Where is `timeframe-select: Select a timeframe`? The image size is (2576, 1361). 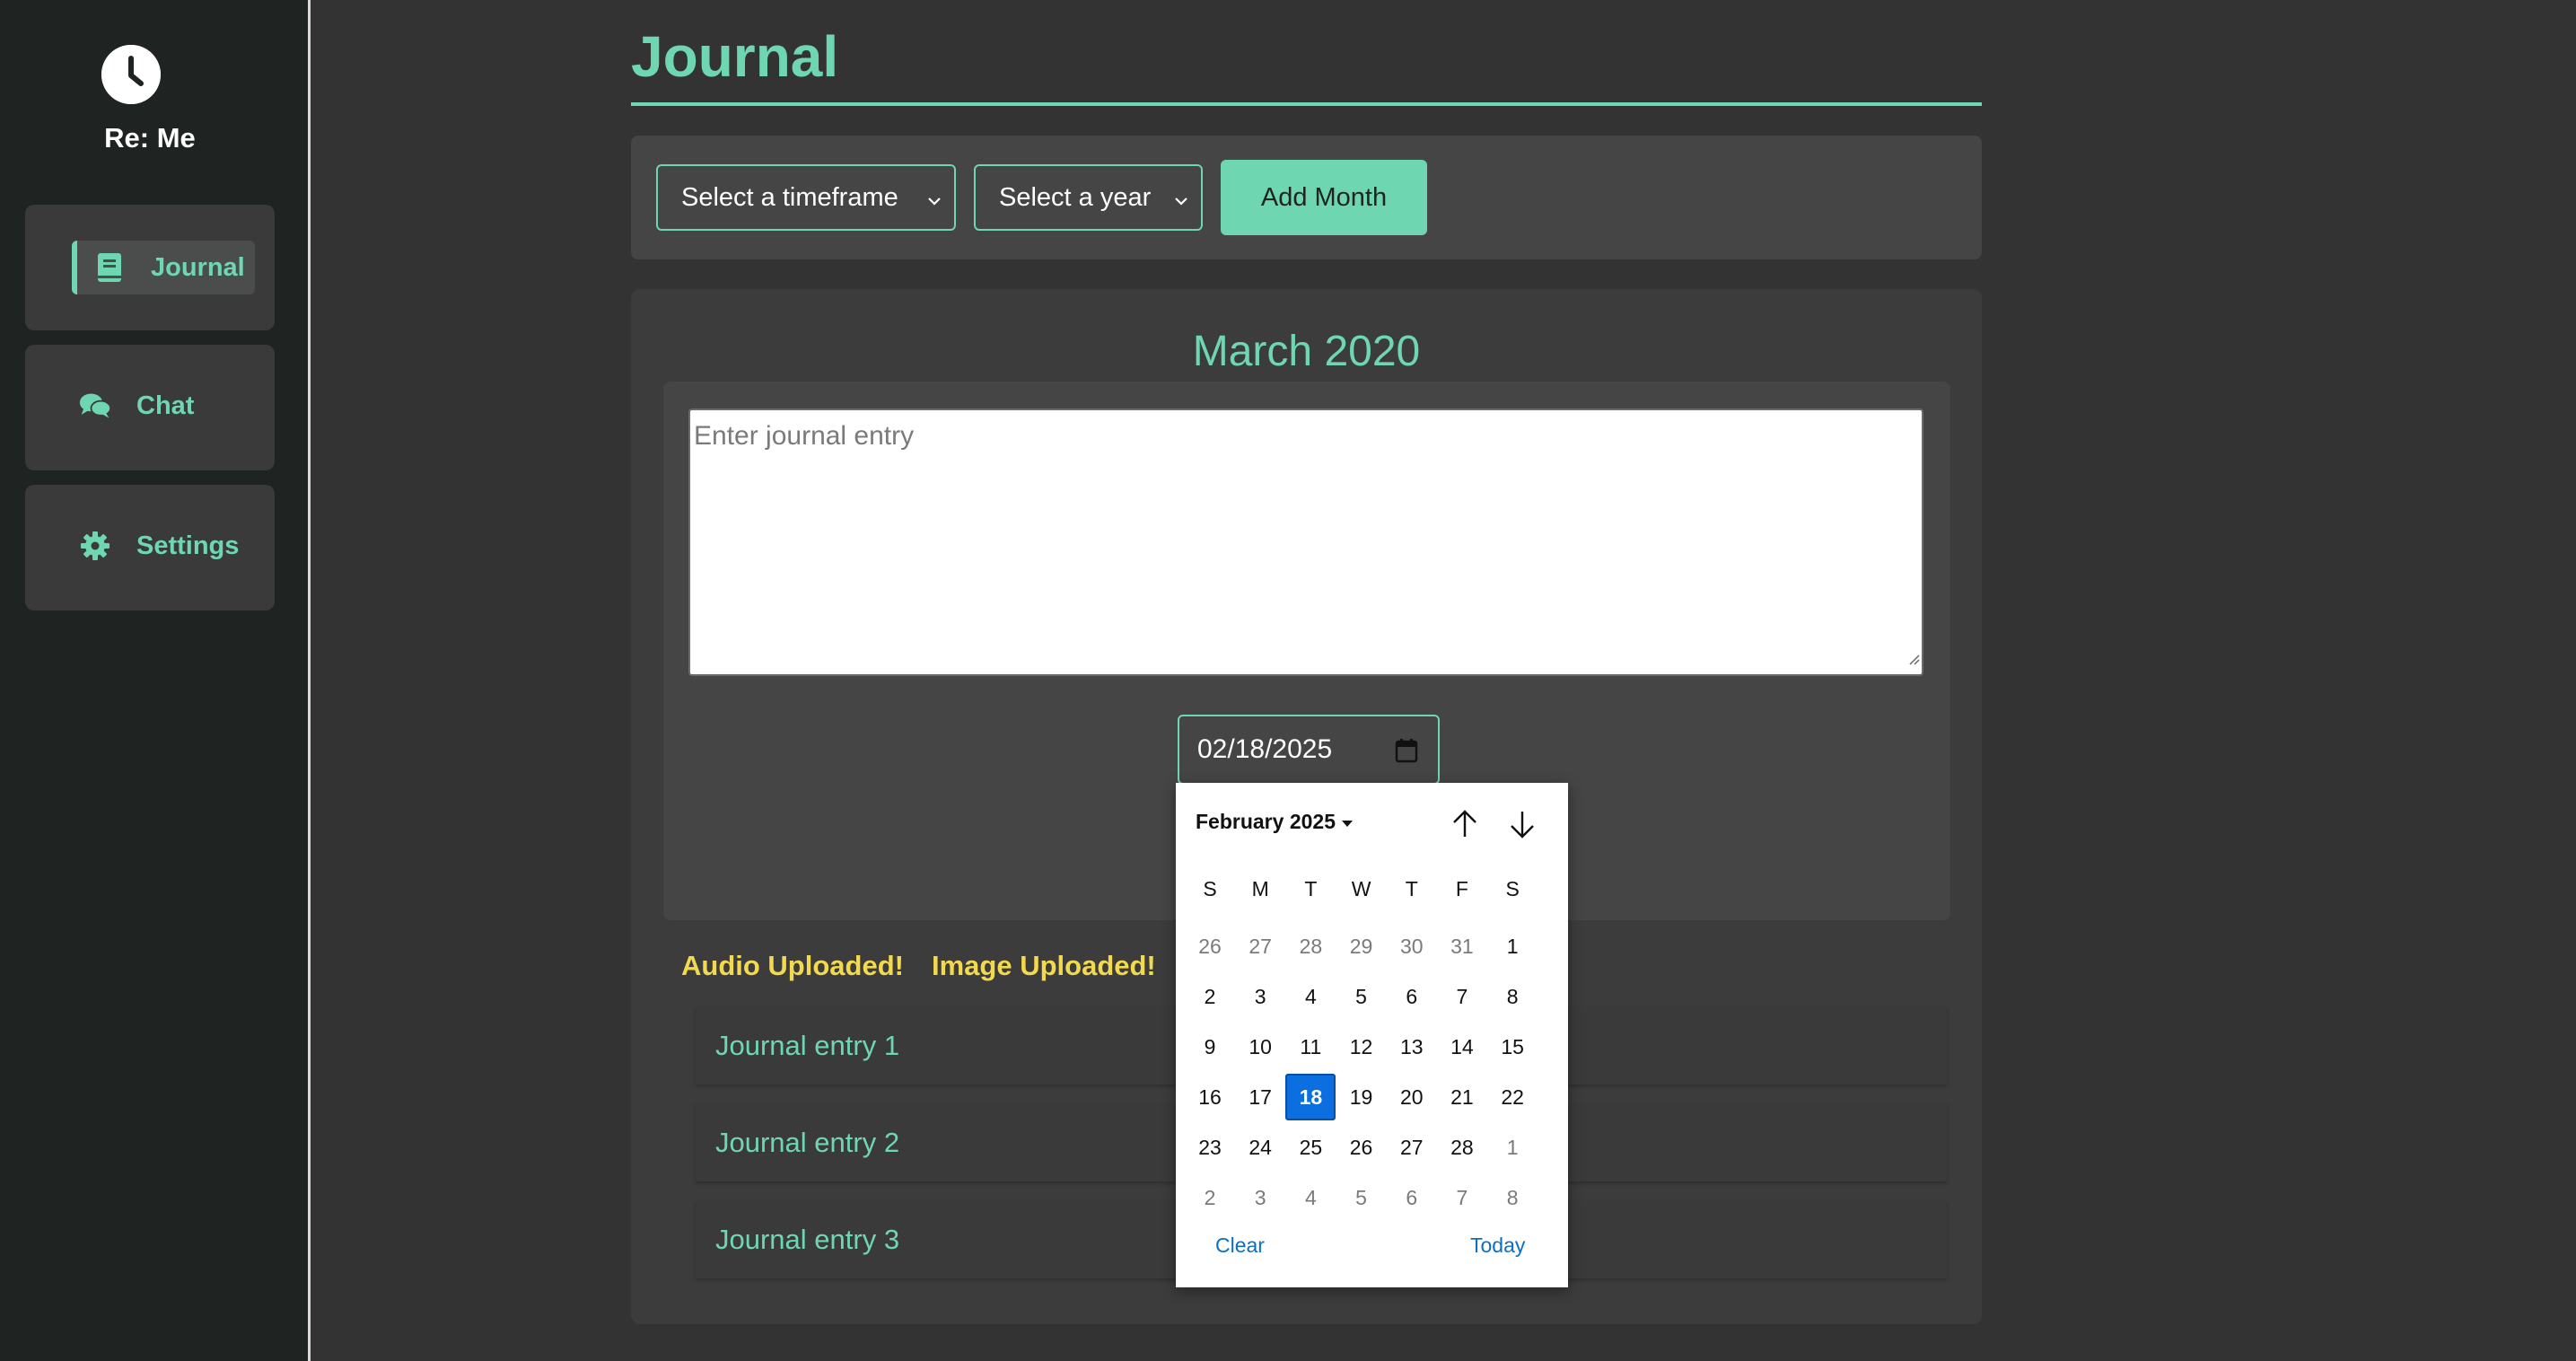 timeframe-select: Select a timeframe is located at coordinates (806, 198).